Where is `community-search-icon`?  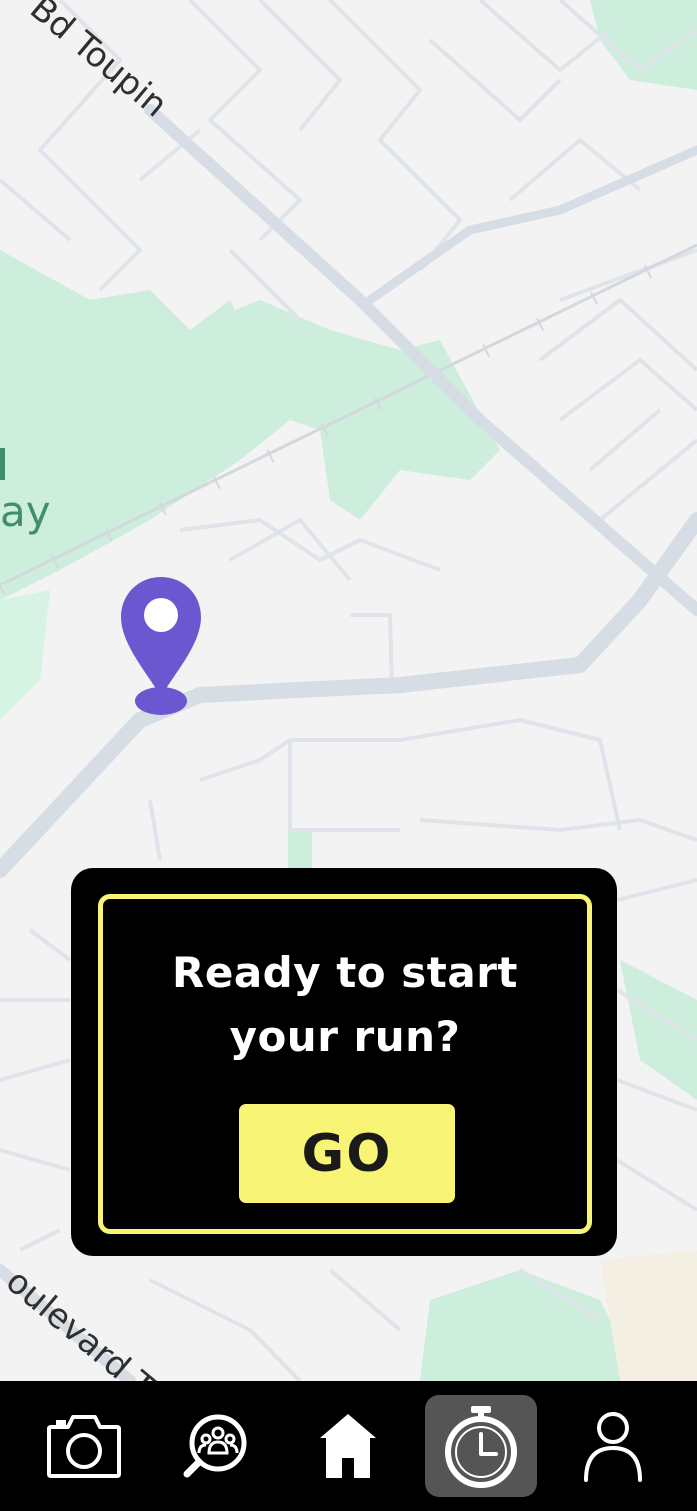
community-search-icon is located at coordinates (215, 1446).